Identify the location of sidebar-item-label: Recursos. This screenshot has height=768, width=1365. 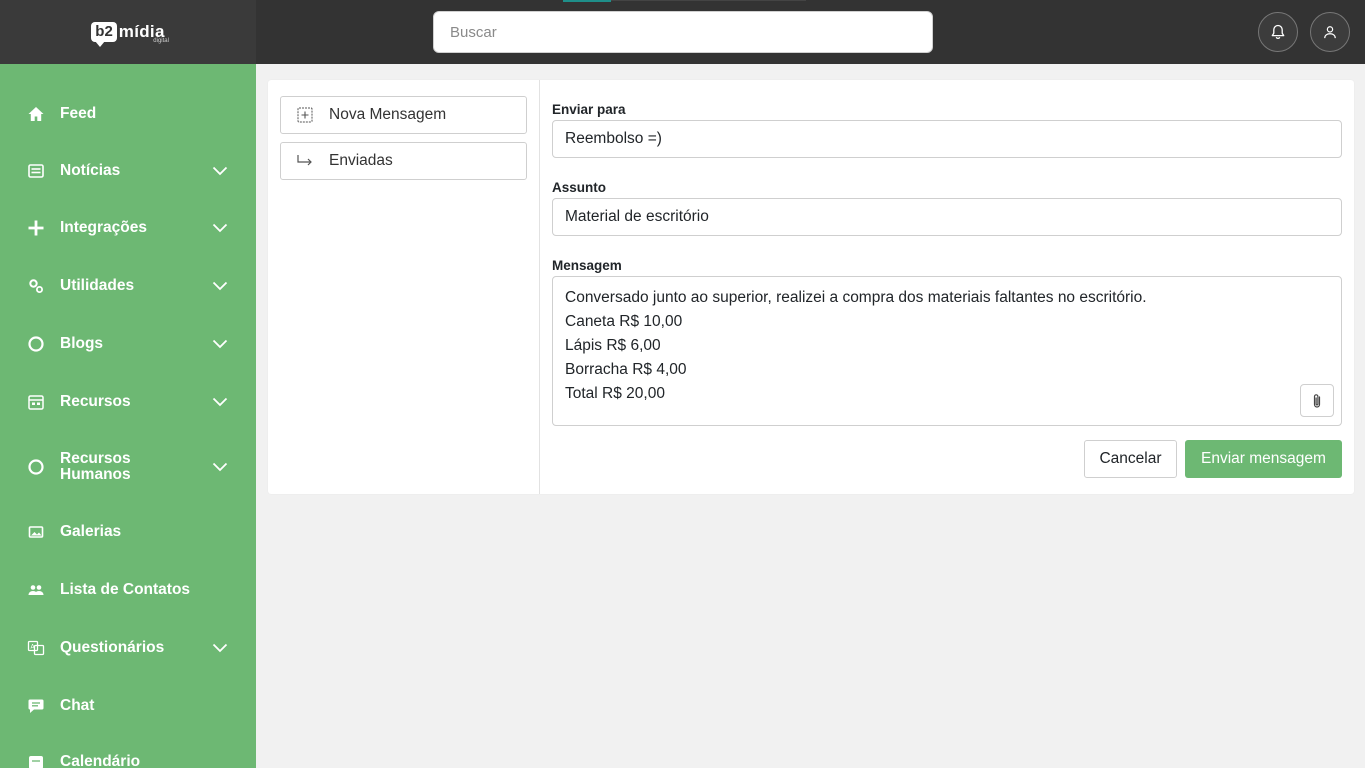
(95, 401).